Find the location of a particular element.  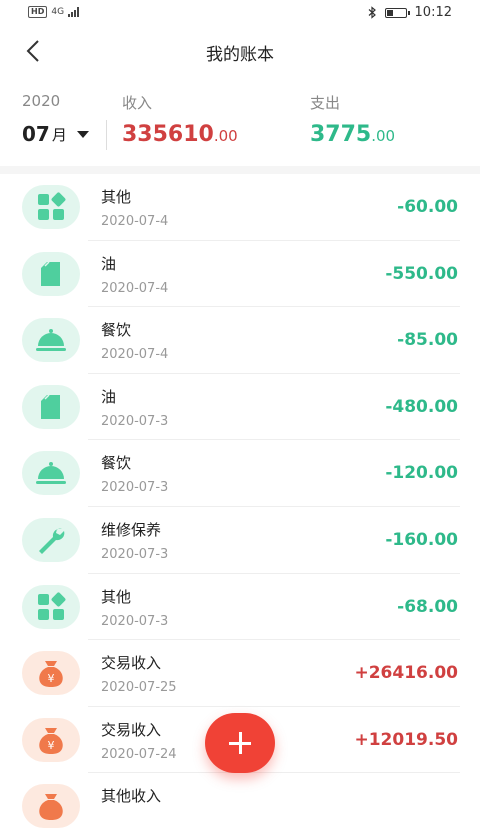

clock: 10:12 is located at coordinates (433, 12).